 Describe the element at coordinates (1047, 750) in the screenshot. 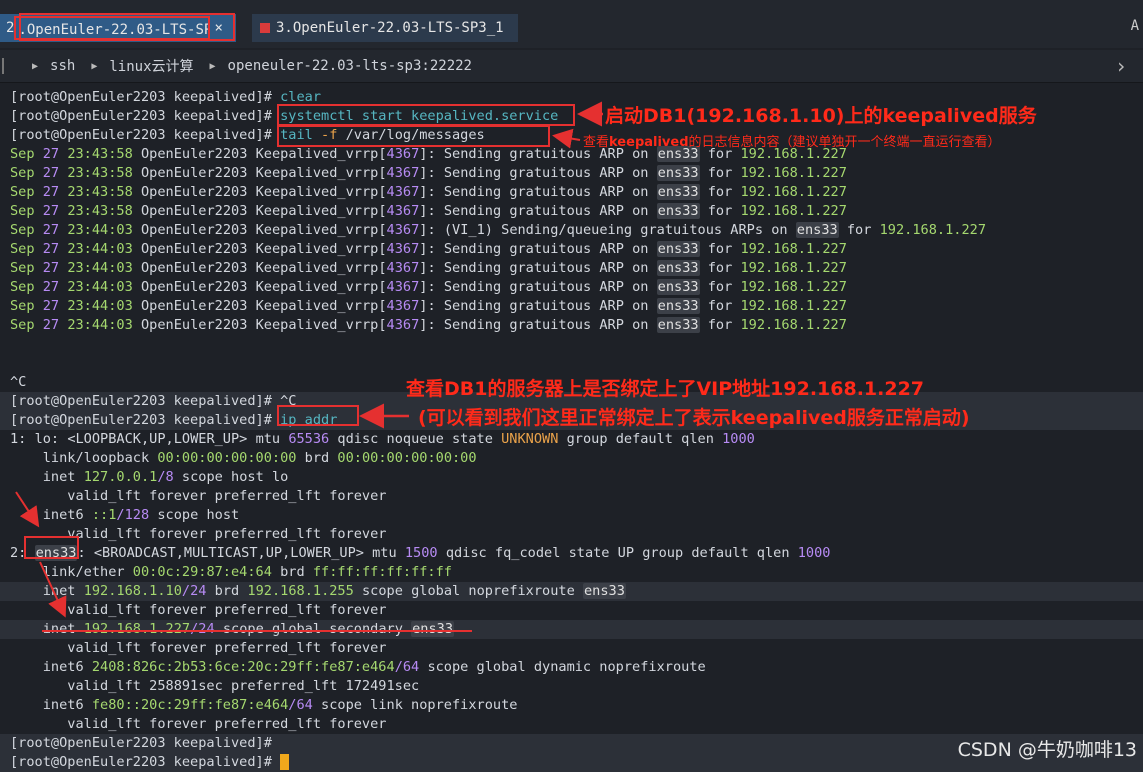

I see `watermark: CSDN @牛奶咖啡13` at that location.